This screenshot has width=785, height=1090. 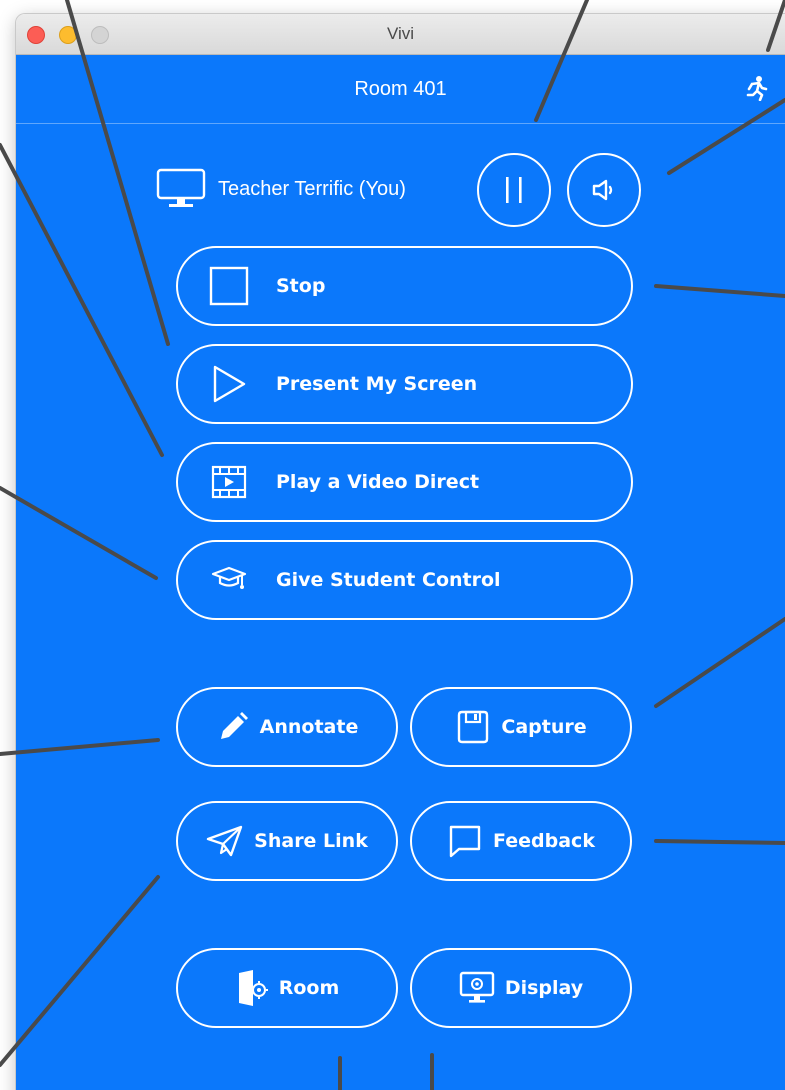 What do you see at coordinates (404, 286) in the screenshot?
I see `stop-button: Stop` at bounding box center [404, 286].